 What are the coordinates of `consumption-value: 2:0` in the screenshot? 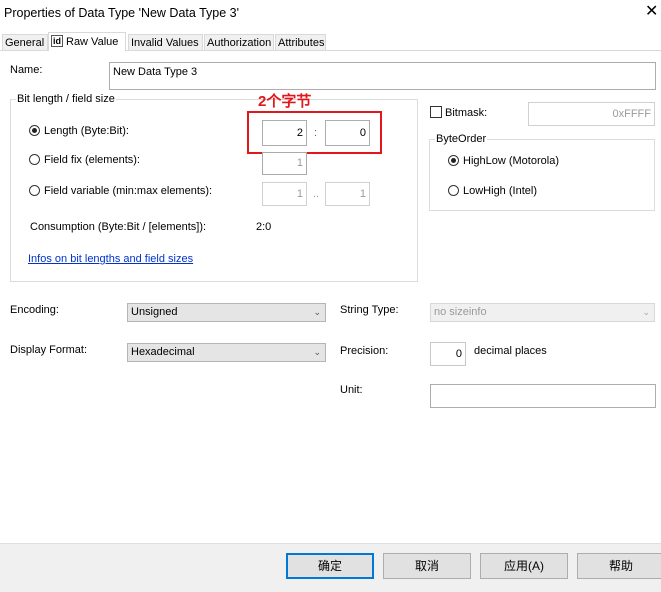 It's located at (264, 227).